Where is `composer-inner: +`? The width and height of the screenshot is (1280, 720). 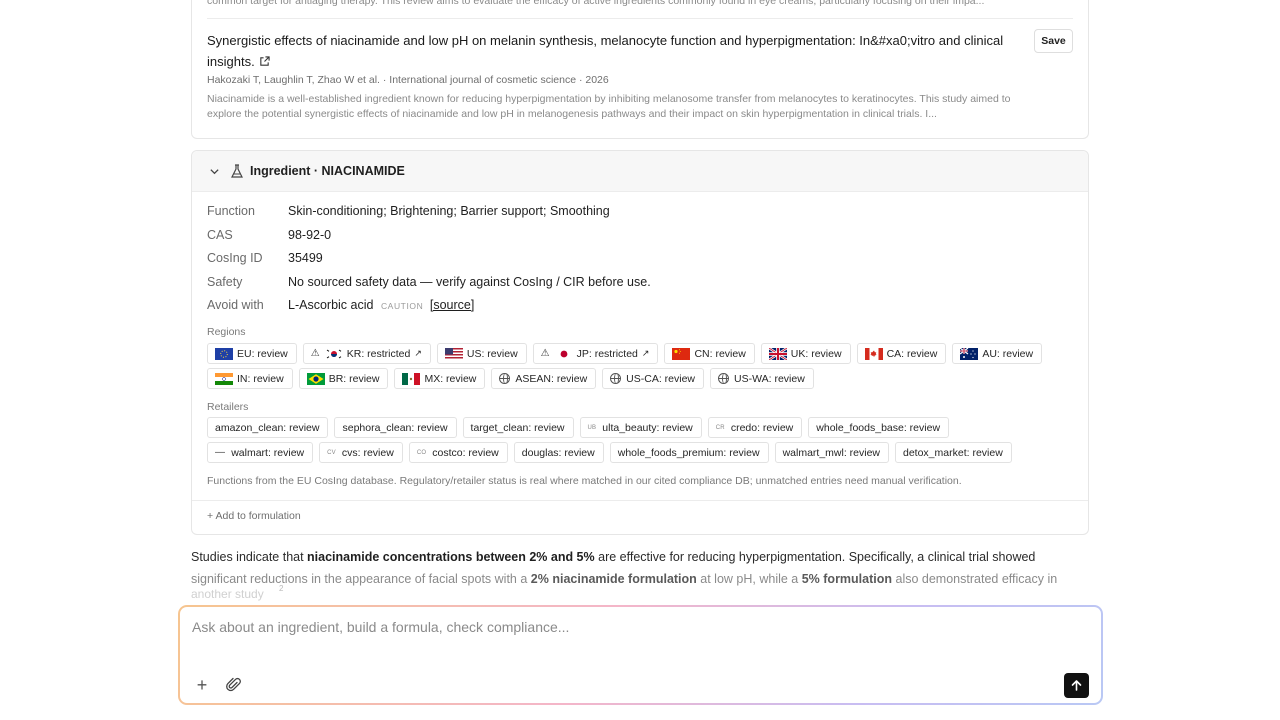
composer-inner: + is located at coordinates (640, 655).